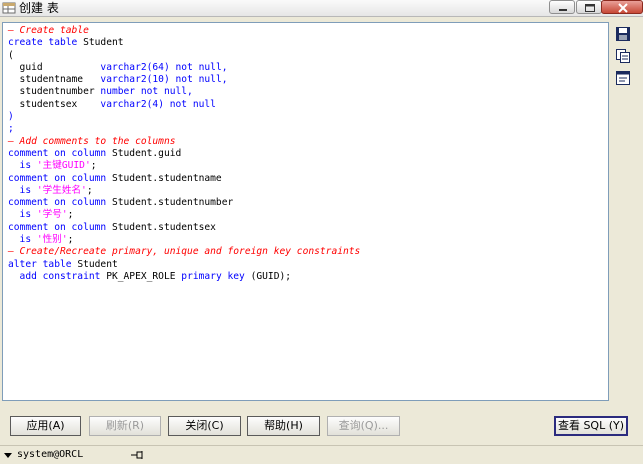 The image size is (643, 464). I want to click on code-token: — Add comments to the columns, so click(92, 141).